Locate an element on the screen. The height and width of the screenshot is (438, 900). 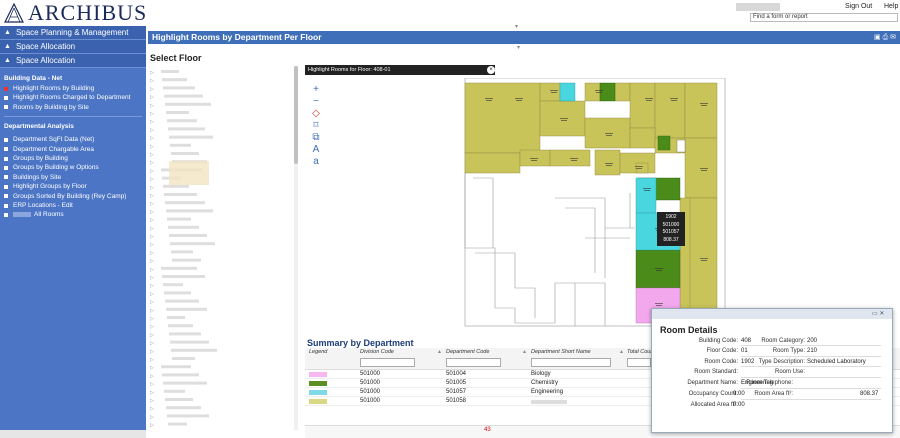
column-header-legend: Legend is located at coordinates (318, 352).